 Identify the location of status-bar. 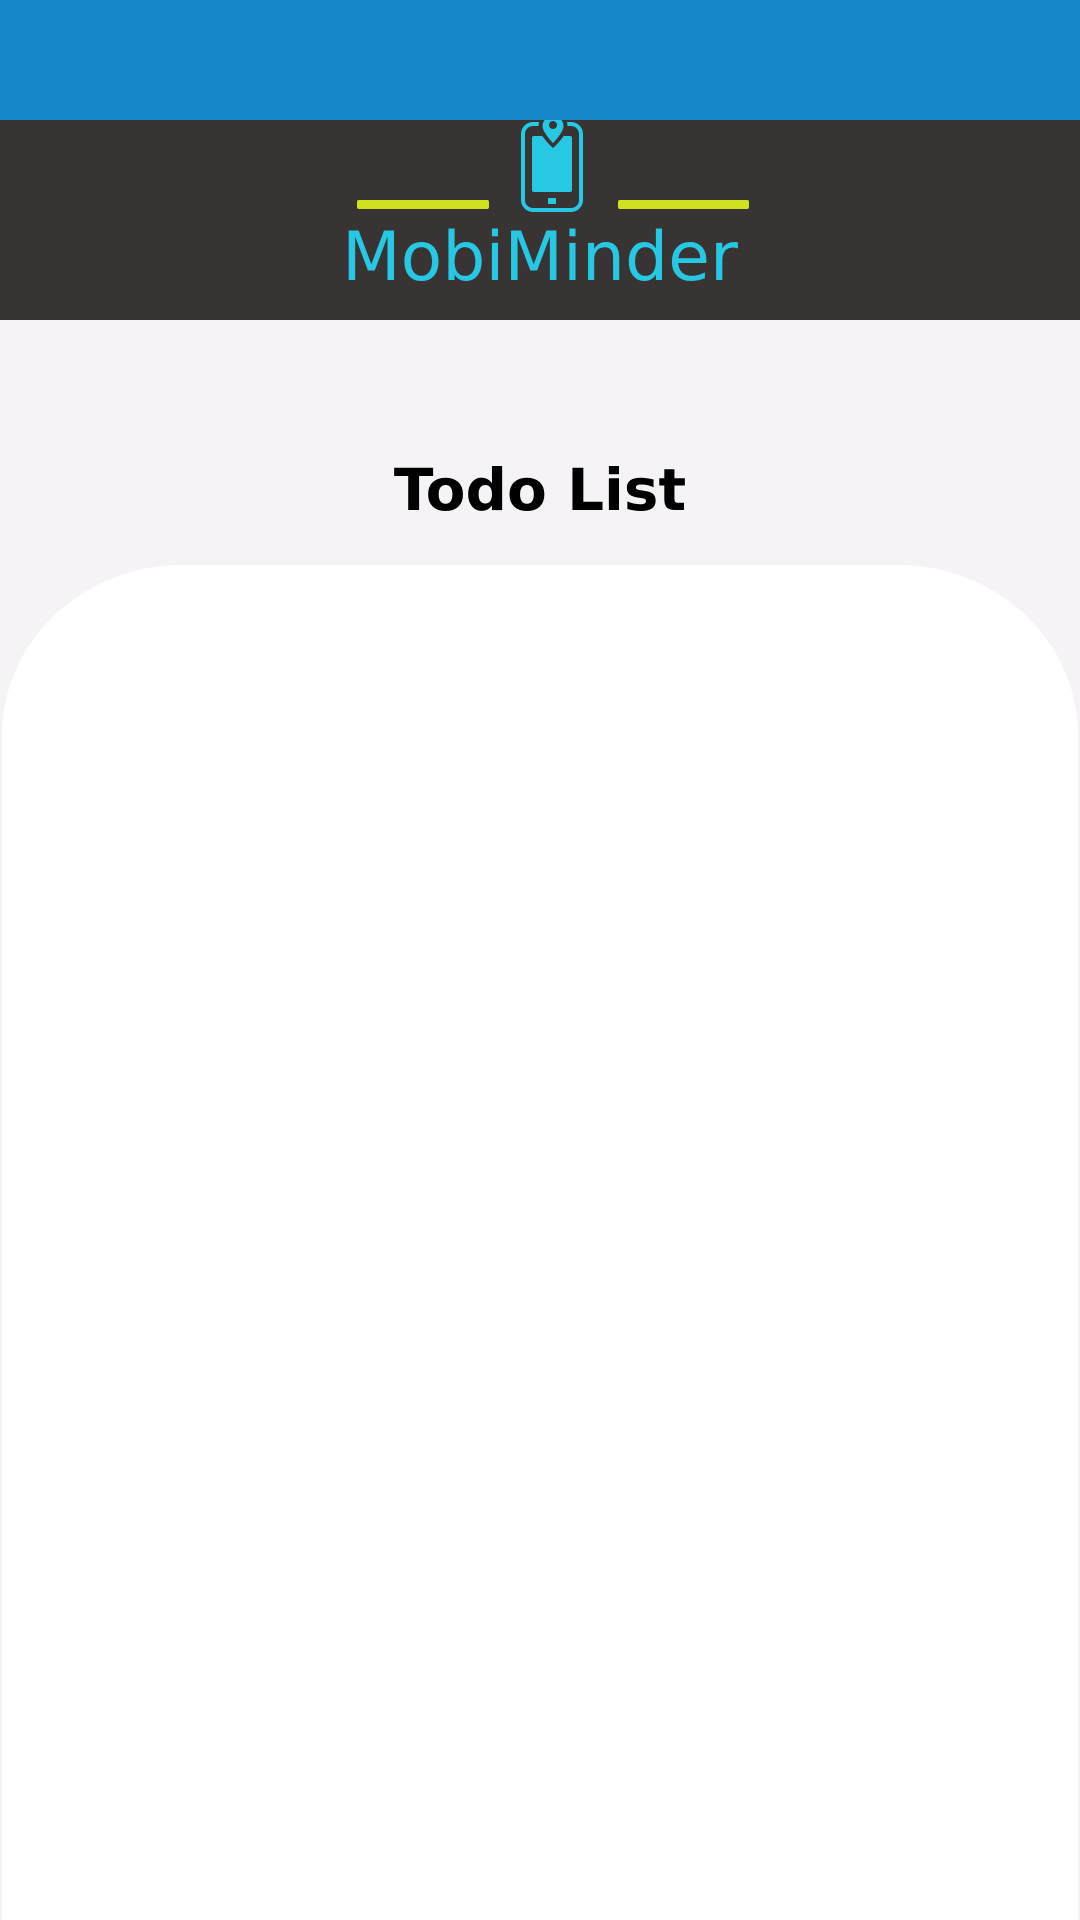
(540, 60).